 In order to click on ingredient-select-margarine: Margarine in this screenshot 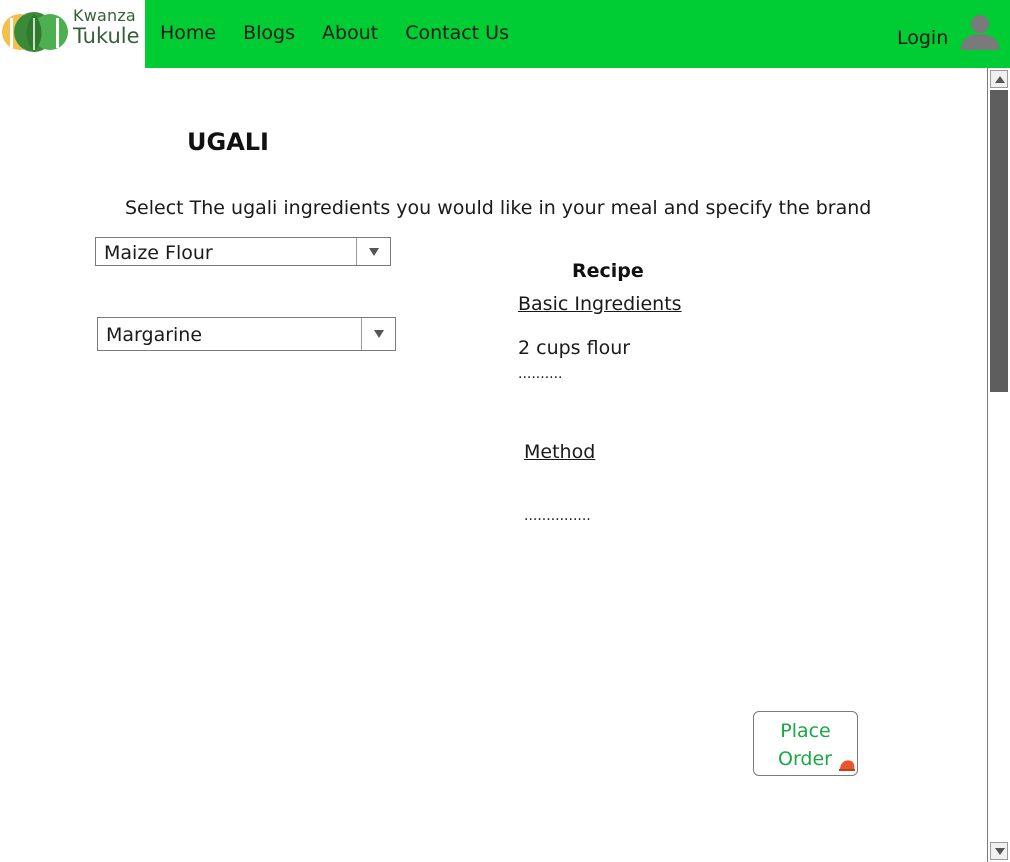, I will do `click(246, 334)`.